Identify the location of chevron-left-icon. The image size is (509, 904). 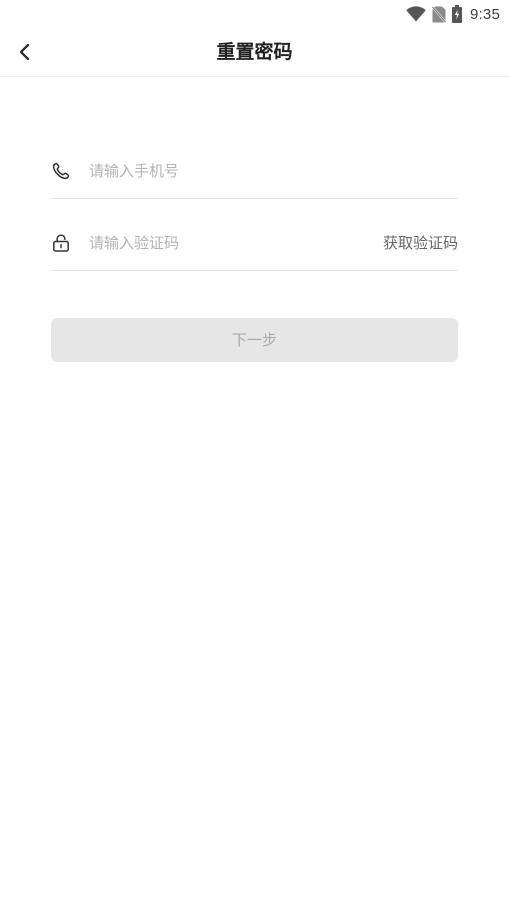
(24, 52).